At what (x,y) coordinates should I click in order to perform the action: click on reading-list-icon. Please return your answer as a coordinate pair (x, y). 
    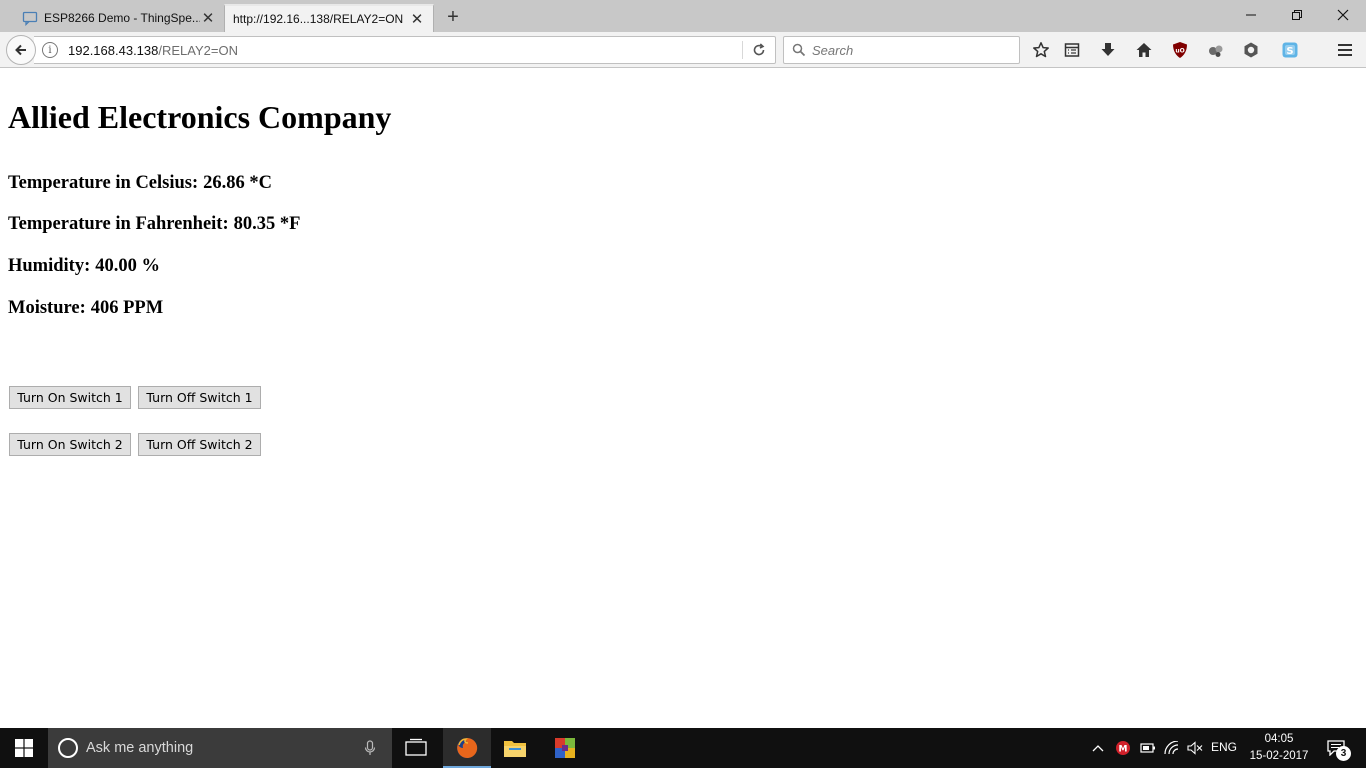
    Looking at the image, I should click on (1072, 50).